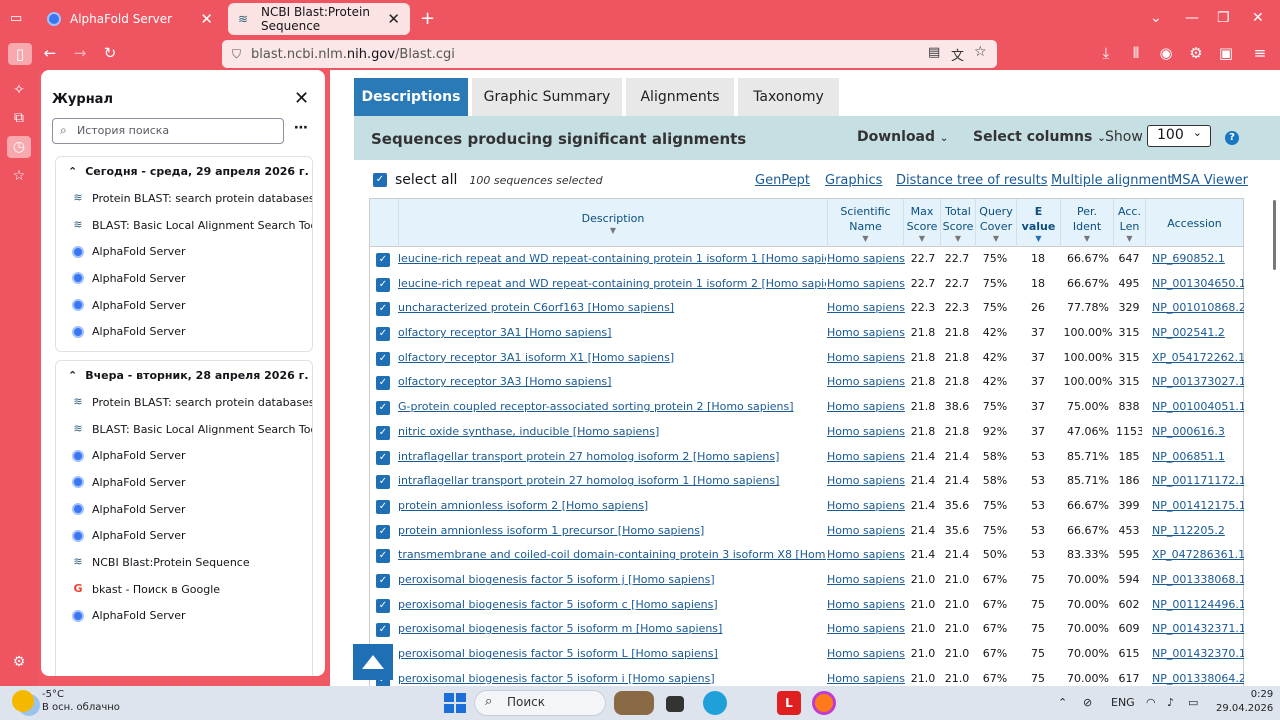 This screenshot has width=1280, height=720. I want to click on window-close-icon: ✕, so click(1258, 18).